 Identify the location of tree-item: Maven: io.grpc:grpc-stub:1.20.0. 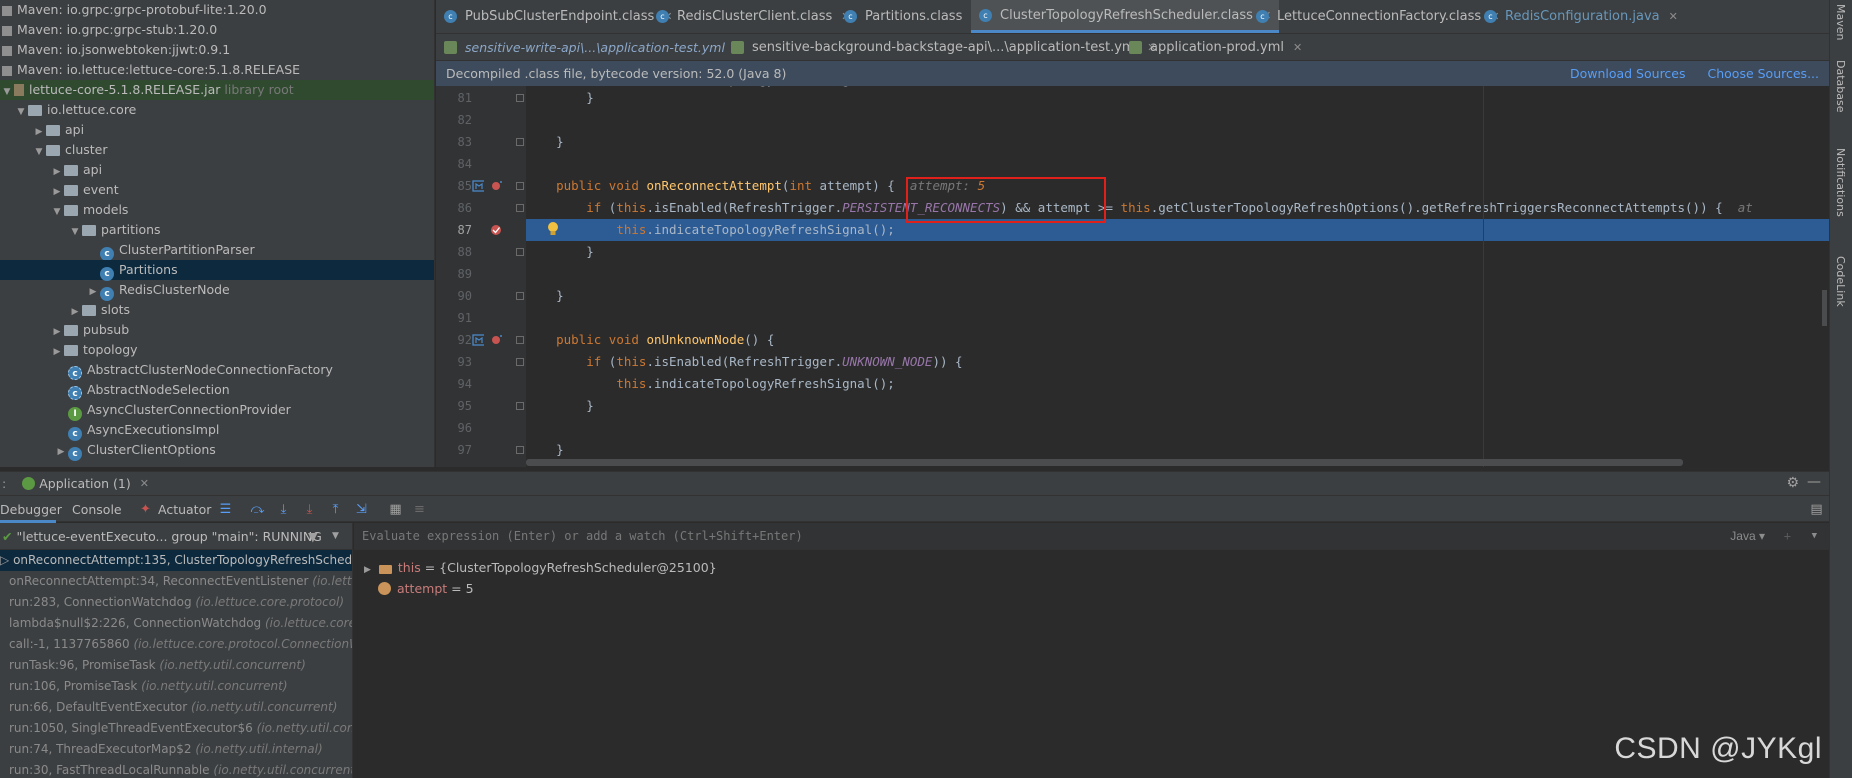
(217, 30).